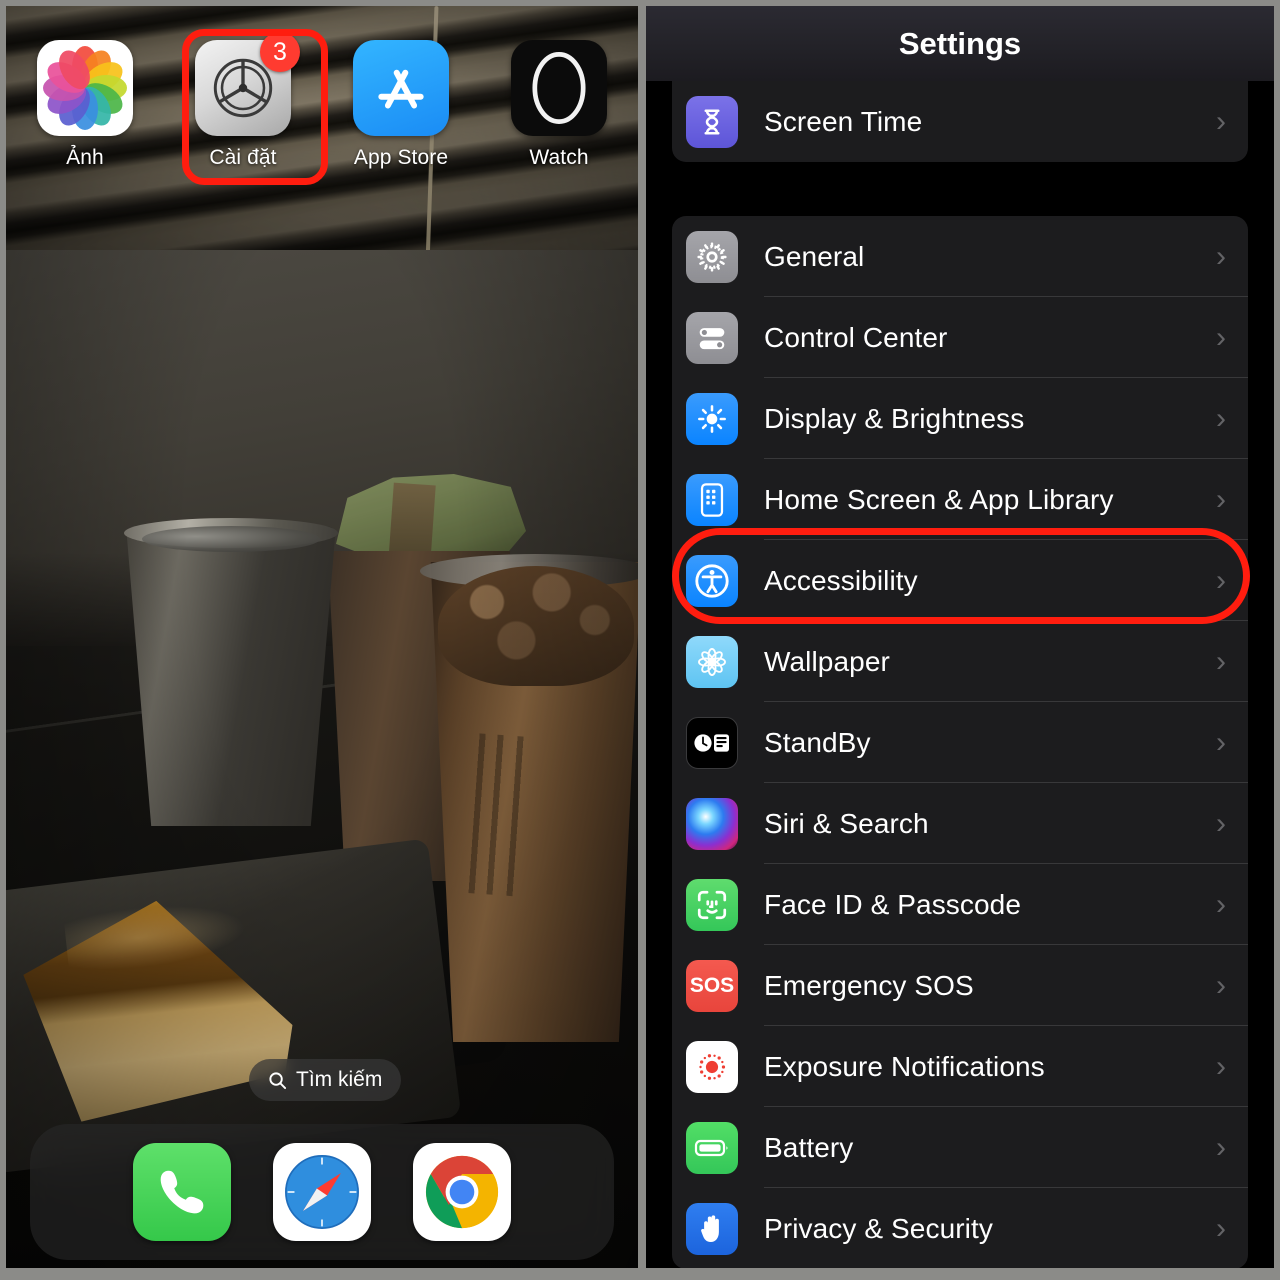 The width and height of the screenshot is (1280, 1280). Describe the element at coordinates (814, 256) in the screenshot. I see `settings-label: General` at that location.